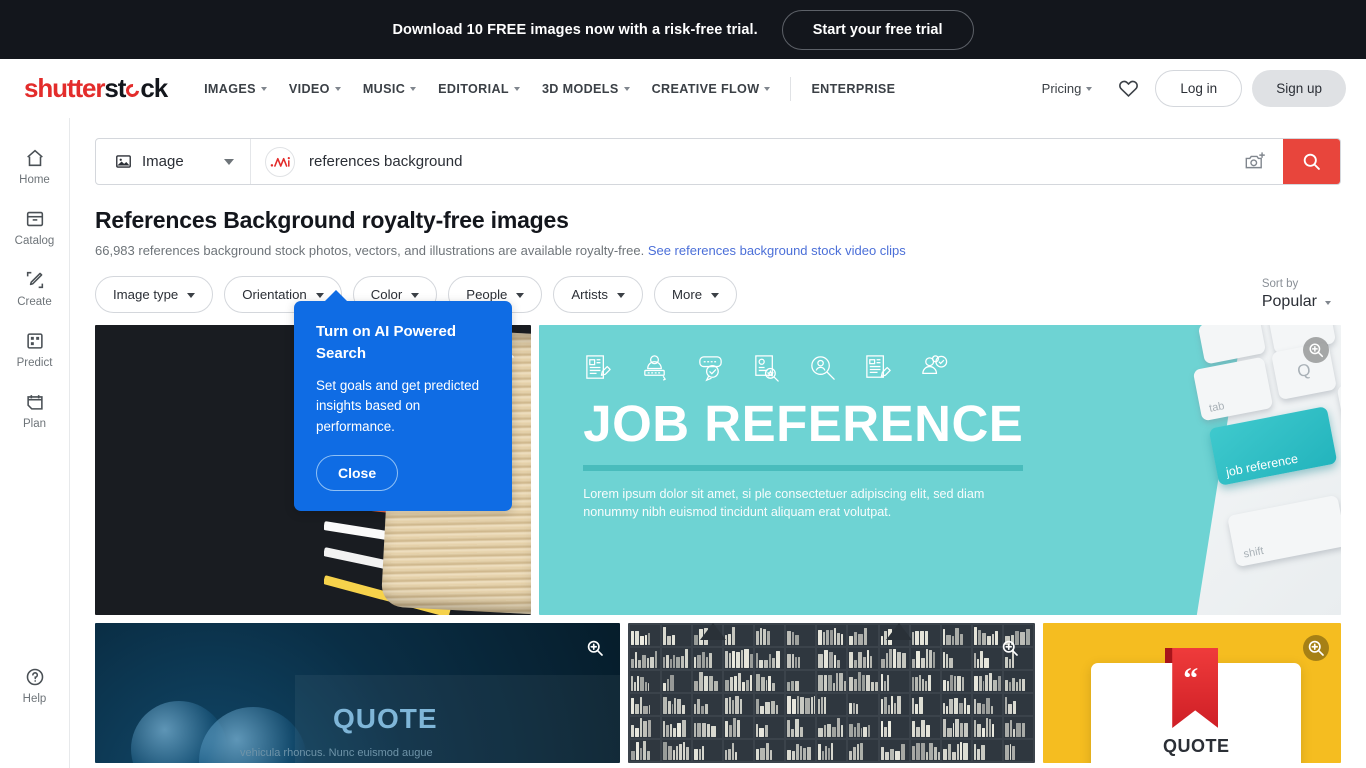 This screenshot has width=1366, height=768. Describe the element at coordinates (696, 294) in the screenshot. I see `filter-more: More` at that location.